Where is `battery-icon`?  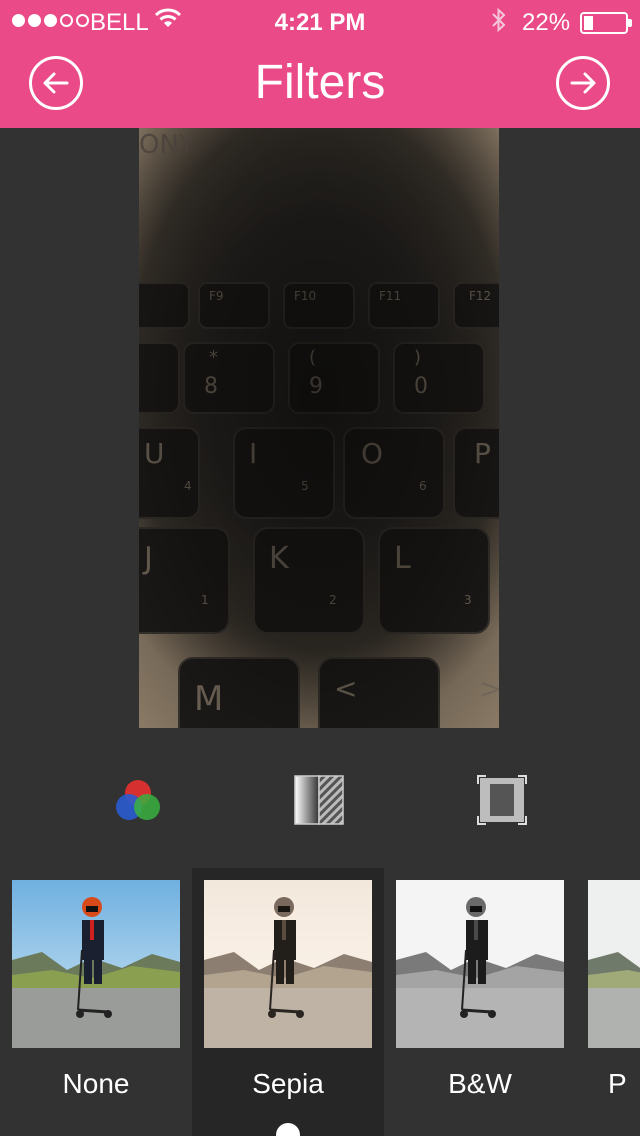
battery-icon is located at coordinates (606, 23).